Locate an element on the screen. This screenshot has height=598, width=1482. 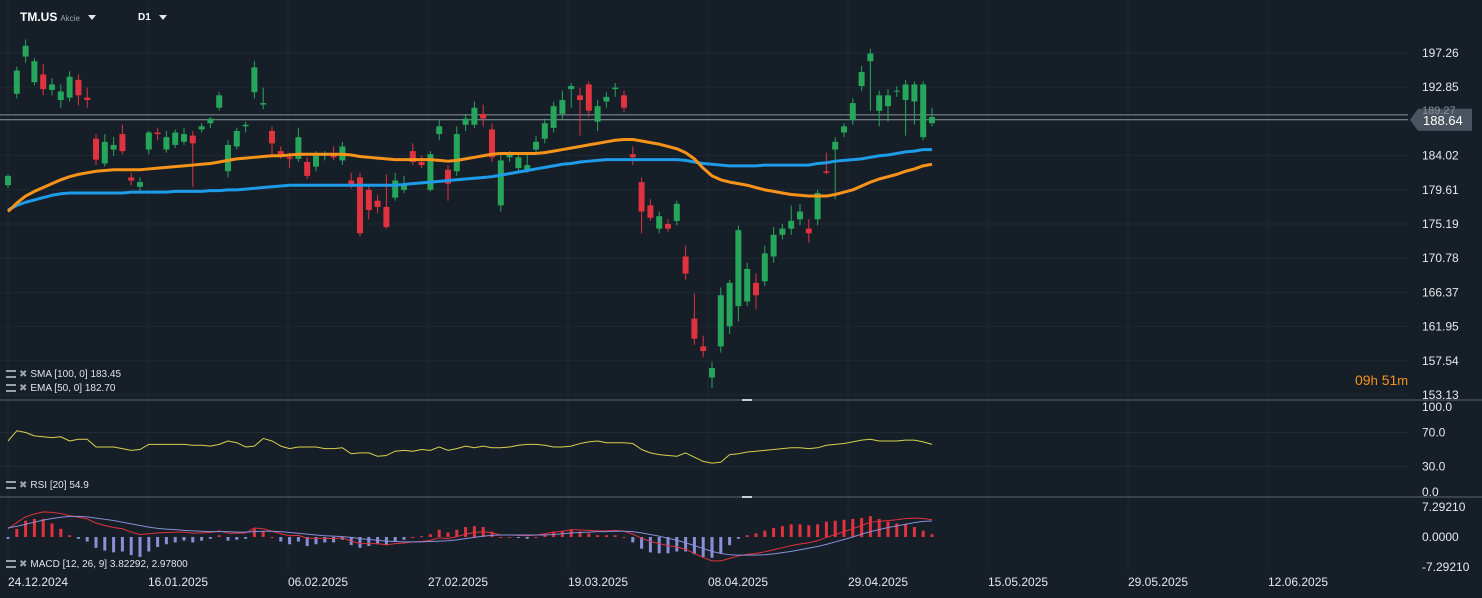
symbol-selector: TM.US Akcie is located at coordinates (58, 17).